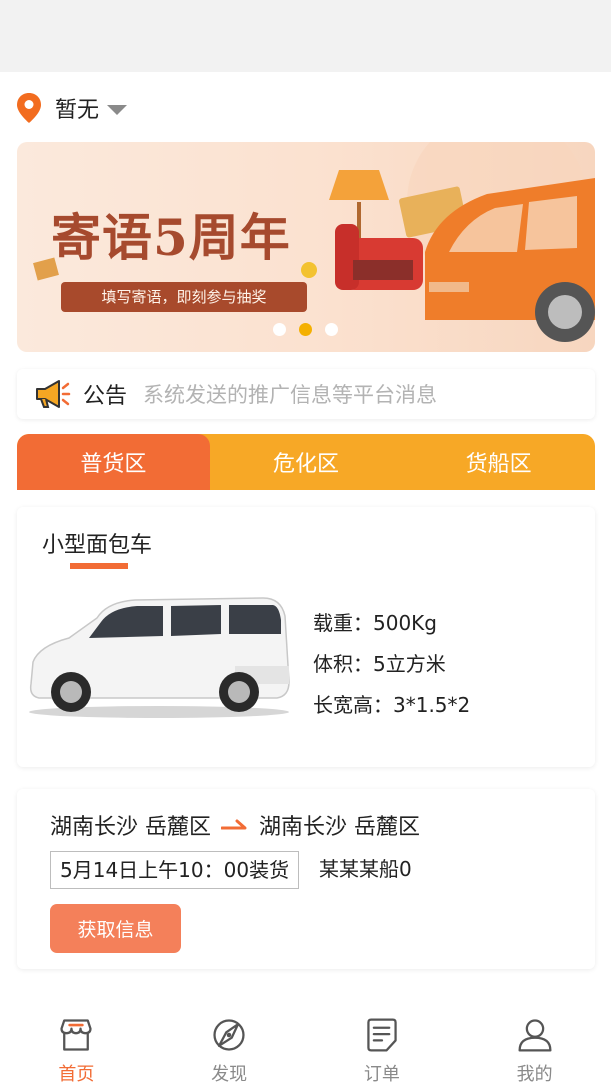  Describe the element at coordinates (339, 827) in the screenshot. I see `route-destination: 湖南长沙 岳麓区` at that location.